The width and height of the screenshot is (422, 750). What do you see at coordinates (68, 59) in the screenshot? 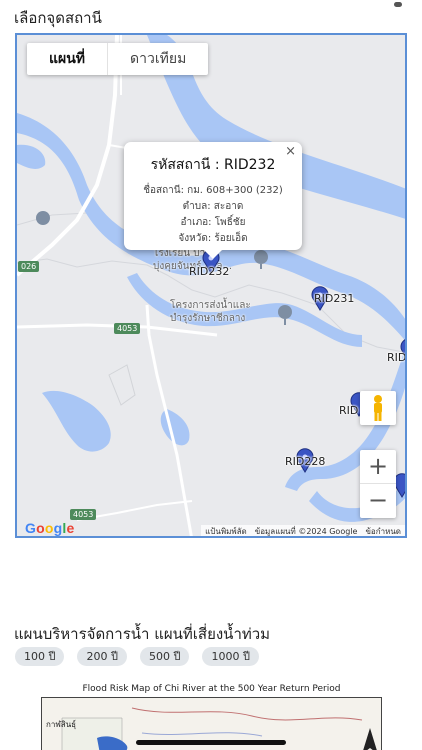
I see `tab-map: แผนที่` at bounding box center [68, 59].